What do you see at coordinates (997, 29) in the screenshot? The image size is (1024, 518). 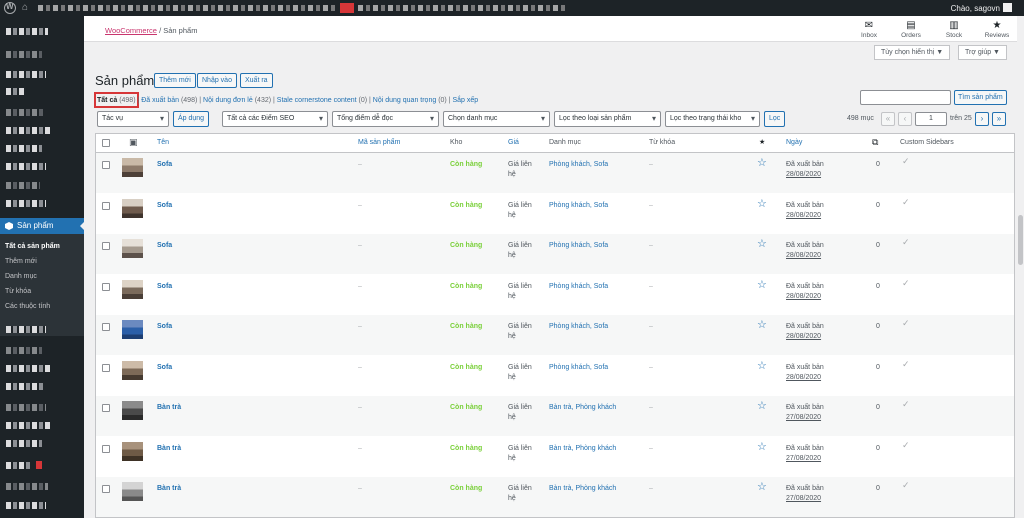 I see `activity-reviews: ★ Reviews` at bounding box center [997, 29].